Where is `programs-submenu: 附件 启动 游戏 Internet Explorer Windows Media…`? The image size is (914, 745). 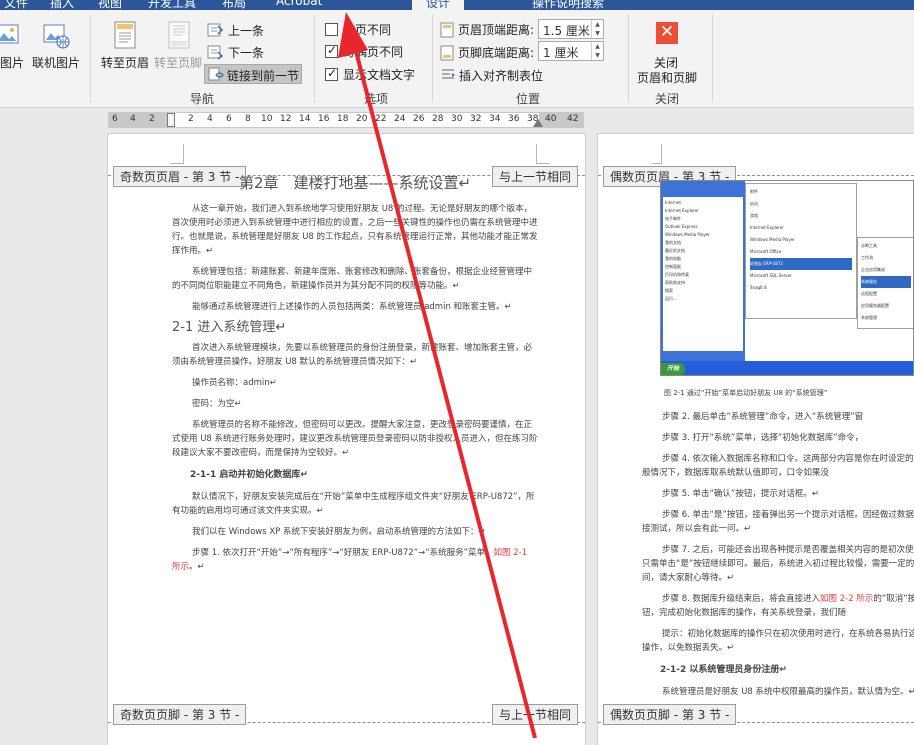
programs-submenu: 附件 启动 游戏 Internet Explorer Windows Media… is located at coordinates (801, 251).